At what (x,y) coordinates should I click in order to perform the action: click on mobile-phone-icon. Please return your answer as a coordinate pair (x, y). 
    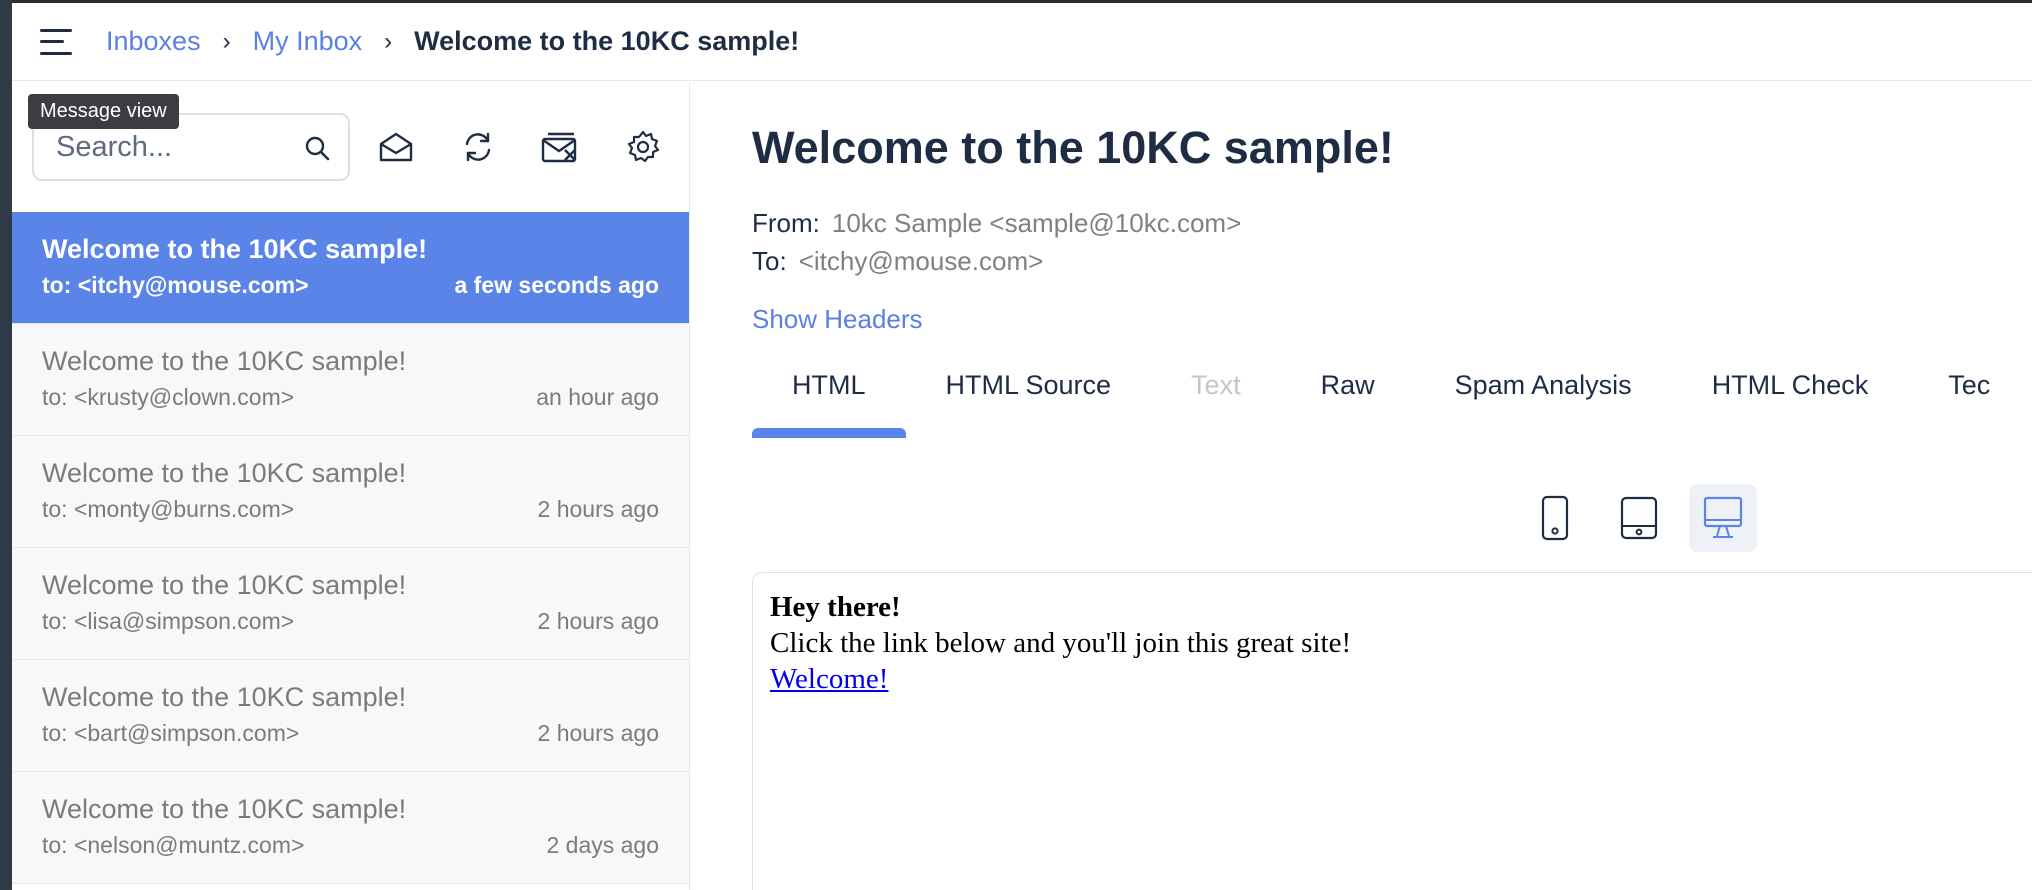
    Looking at the image, I should click on (1555, 518).